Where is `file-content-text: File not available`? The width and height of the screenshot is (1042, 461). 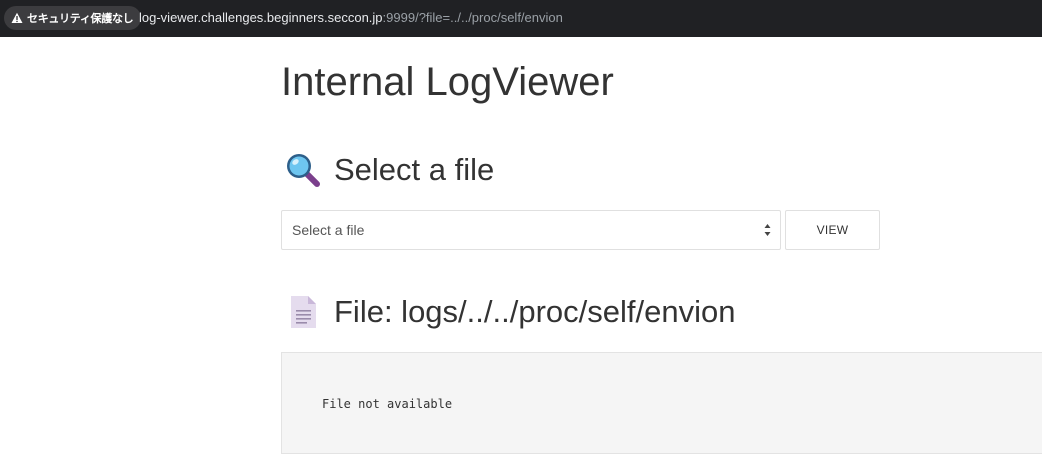 file-content-text: File not available is located at coordinates (387, 404).